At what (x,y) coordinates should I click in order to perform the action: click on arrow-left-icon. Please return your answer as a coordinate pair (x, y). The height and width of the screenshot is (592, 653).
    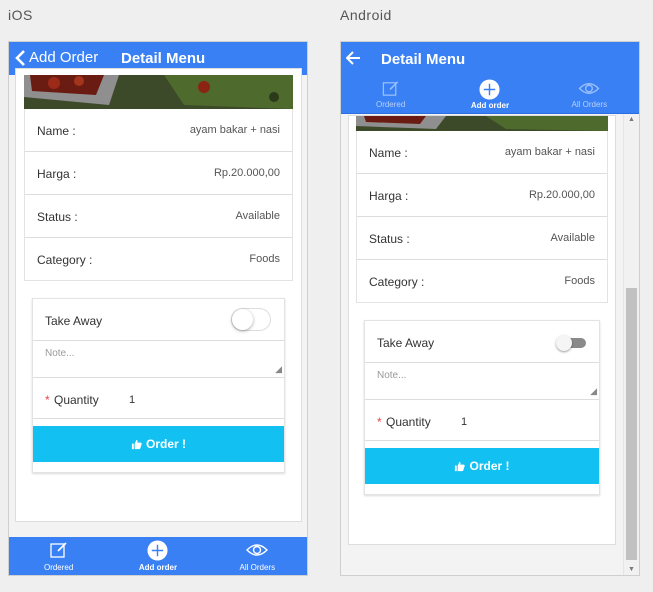
    Looking at the image, I should click on (353, 58).